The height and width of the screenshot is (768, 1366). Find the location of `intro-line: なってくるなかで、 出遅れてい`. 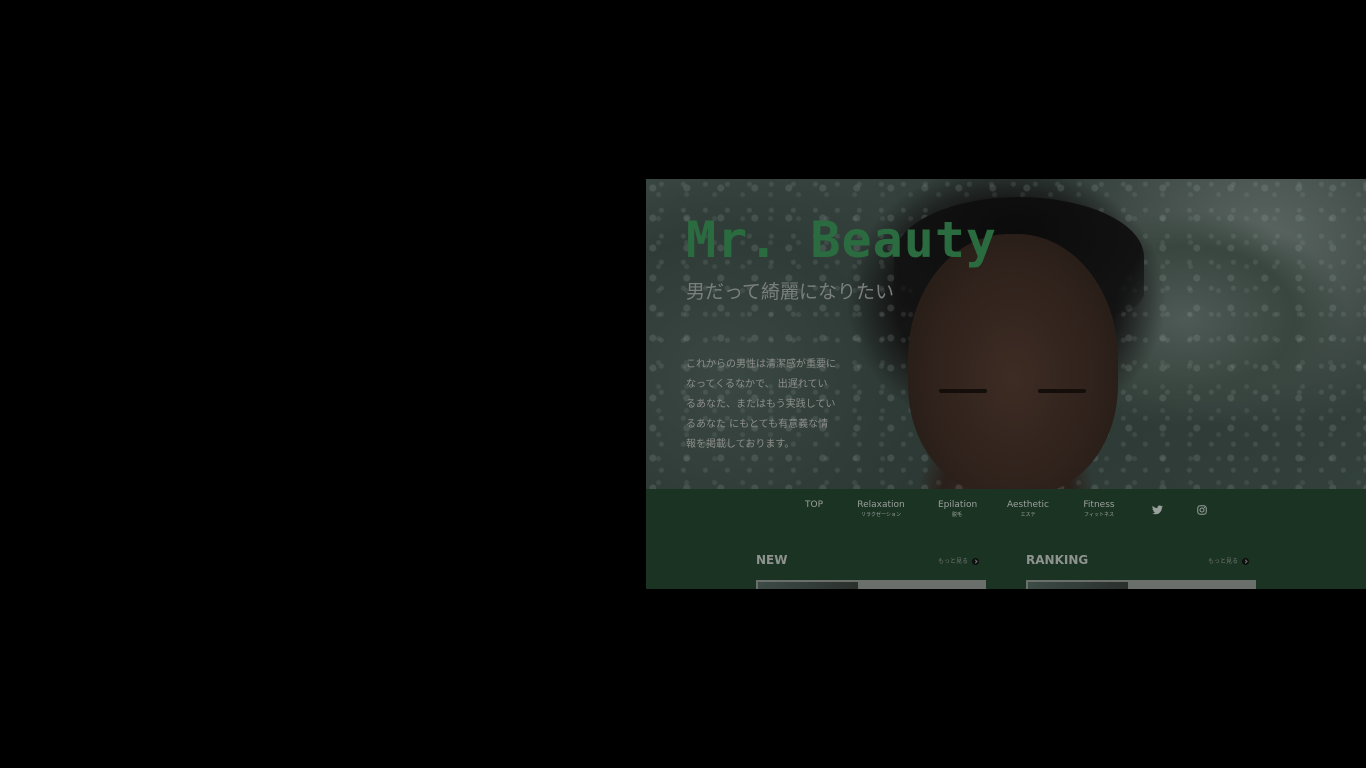

intro-line: なってくるなかで、 出遅れてい is located at coordinates (757, 384).